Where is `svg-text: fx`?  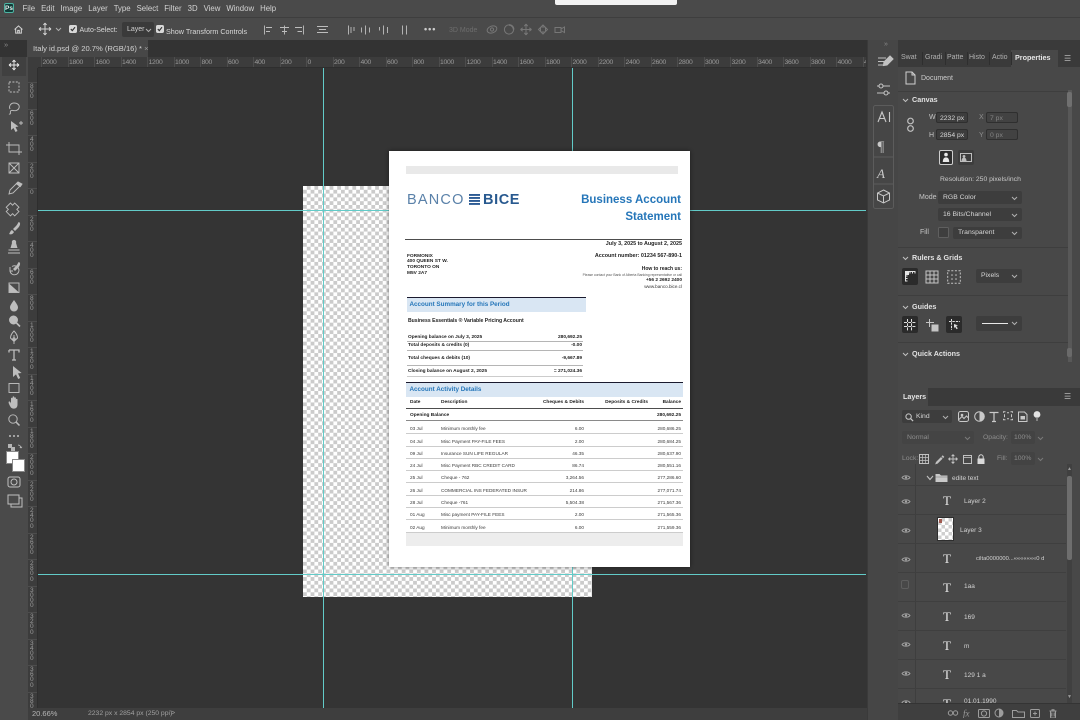 svg-text: fx is located at coordinates (966, 714).